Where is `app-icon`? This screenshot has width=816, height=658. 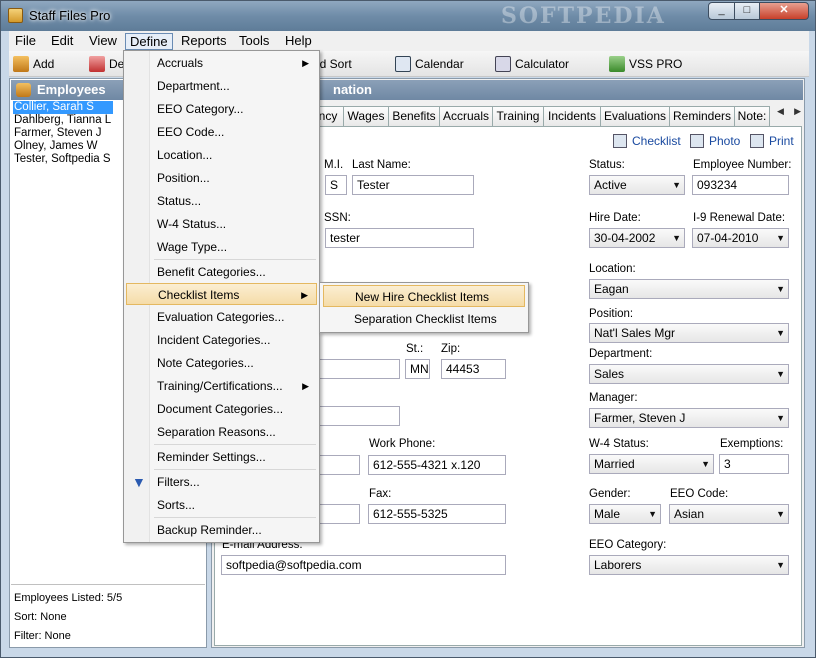
app-icon is located at coordinates (15, 15).